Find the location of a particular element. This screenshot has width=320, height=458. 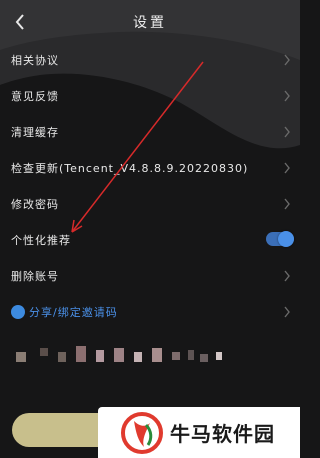

watermark-logo-icon is located at coordinates (142, 432).